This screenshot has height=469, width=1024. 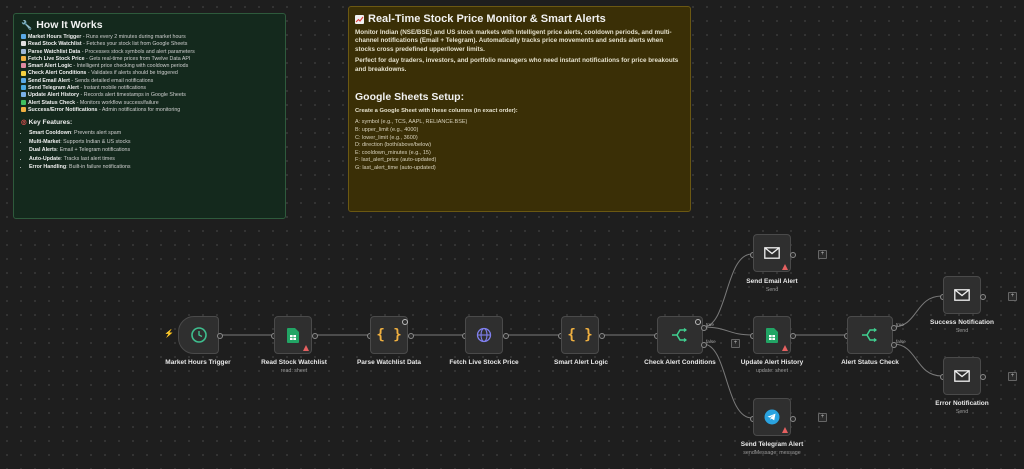 What do you see at coordinates (1012, 376) in the screenshot?
I see `error-add-button: +` at bounding box center [1012, 376].